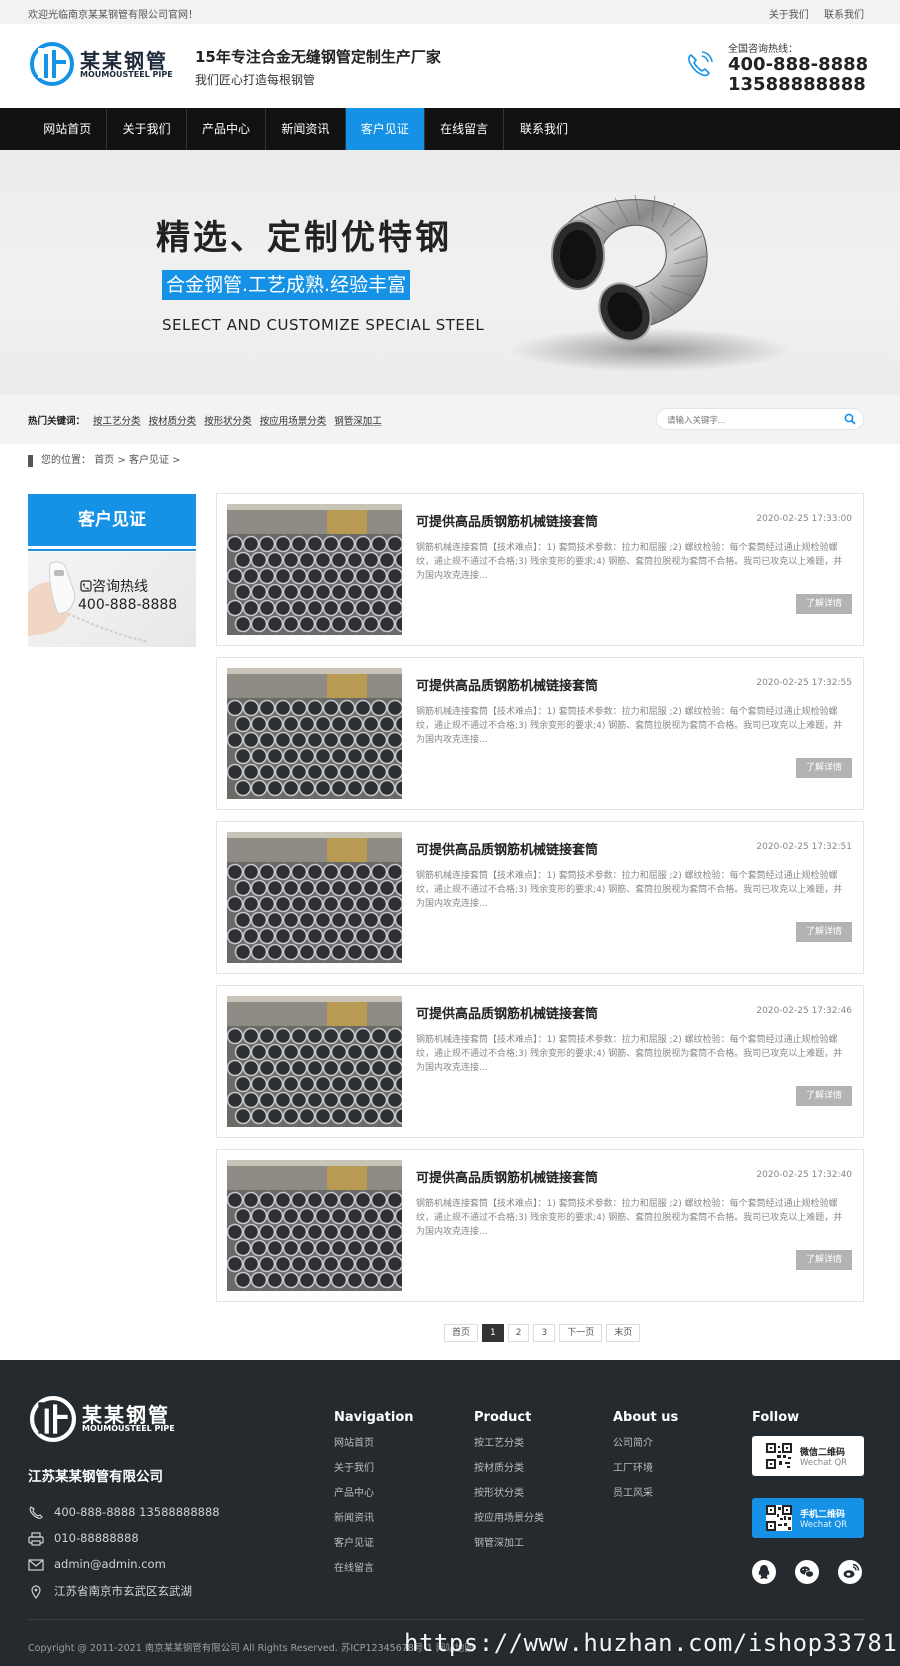 This screenshot has height=1666, width=900. What do you see at coordinates (112, 599) in the screenshot?
I see `sidebar-contact-card: 咨询热线 400-888-8888` at bounding box center [112, 599].